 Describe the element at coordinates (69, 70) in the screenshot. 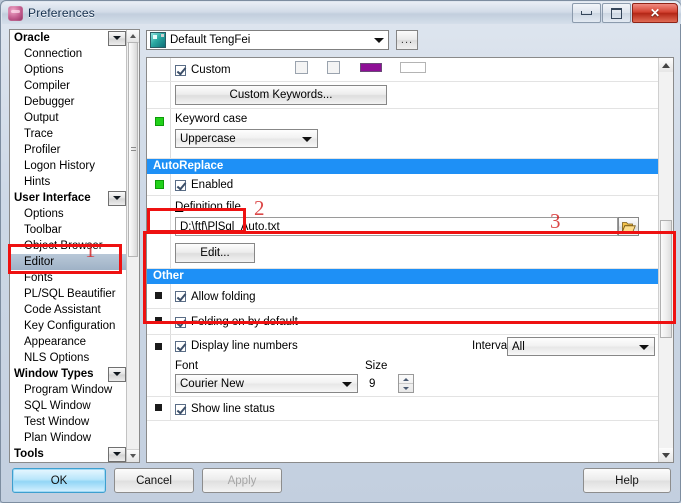

I see `sidebar-item-options: Options` at that location.